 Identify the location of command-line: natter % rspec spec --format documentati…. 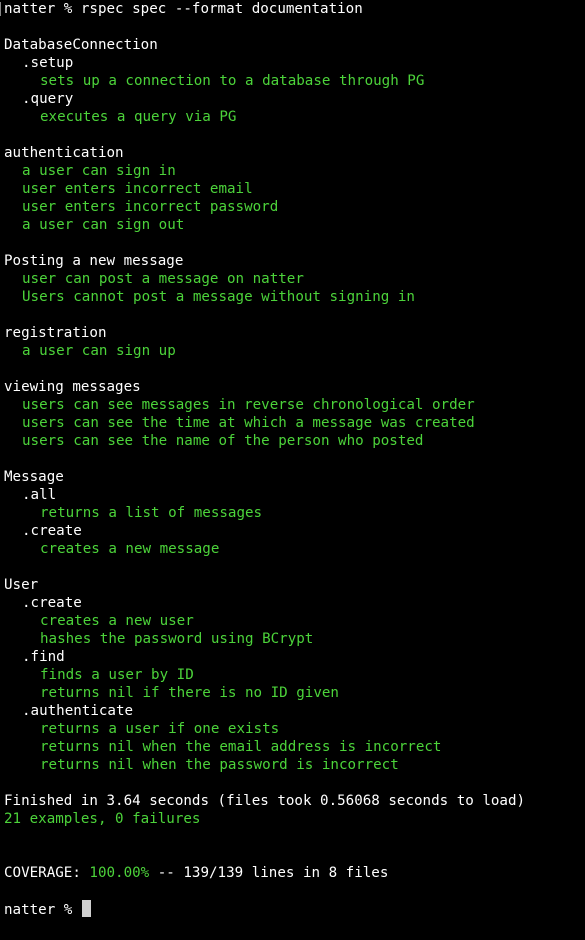
(294, 9).